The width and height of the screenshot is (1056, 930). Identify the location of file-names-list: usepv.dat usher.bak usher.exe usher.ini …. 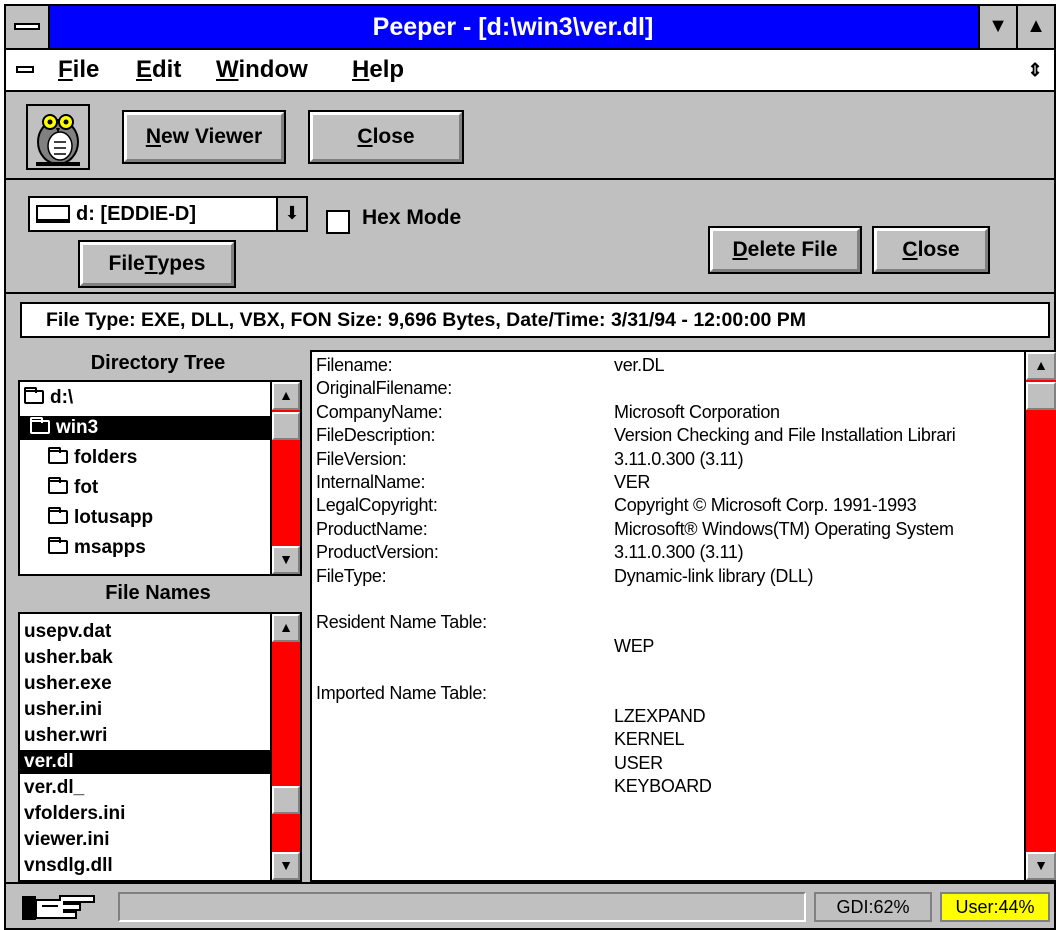
(160, 747).